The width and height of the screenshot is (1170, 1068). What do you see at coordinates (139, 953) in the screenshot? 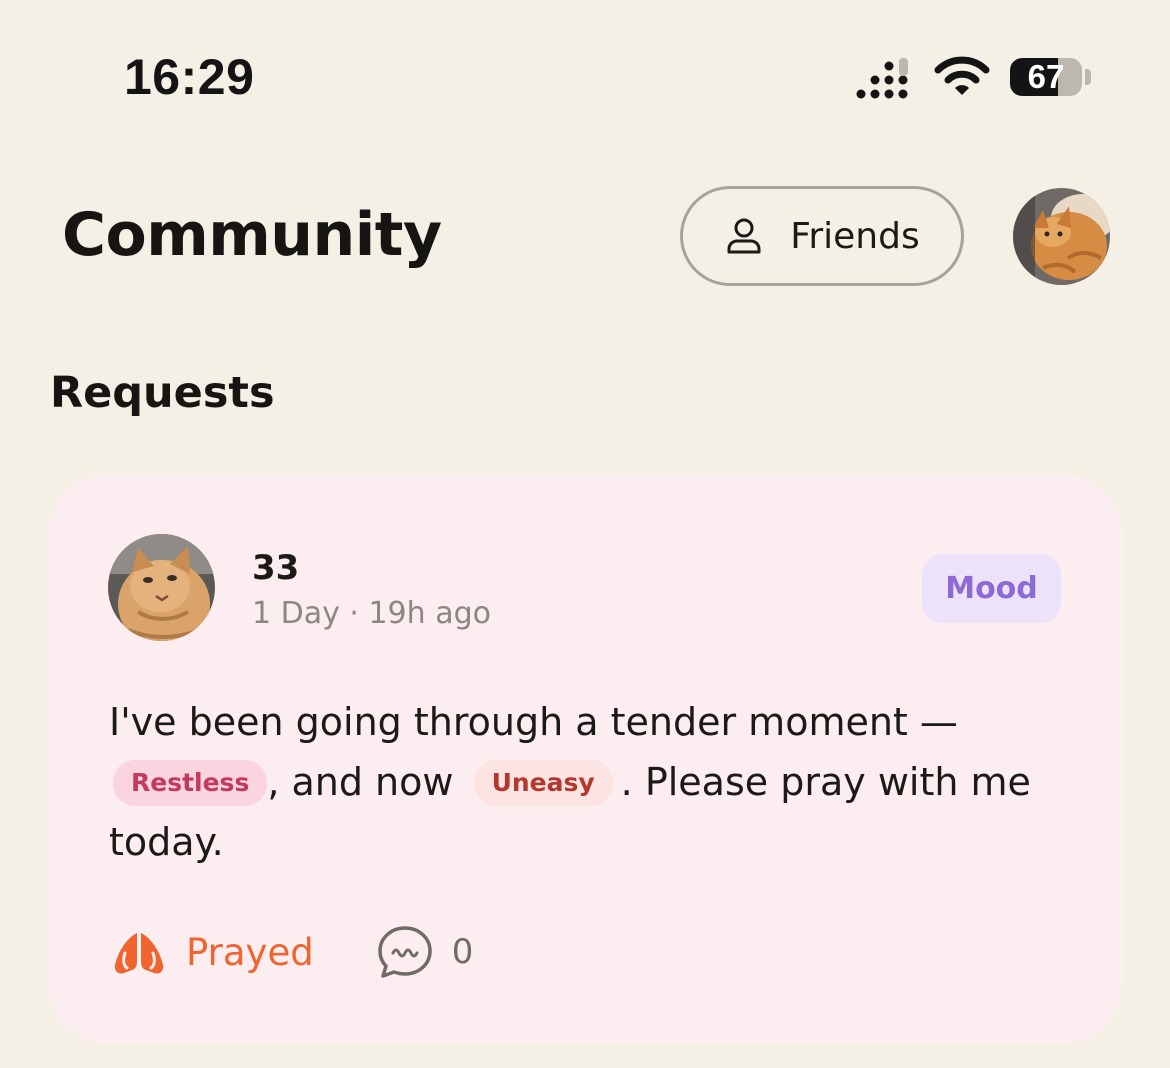
I see `praying-hands-icon` at bounding box center [139, 953].